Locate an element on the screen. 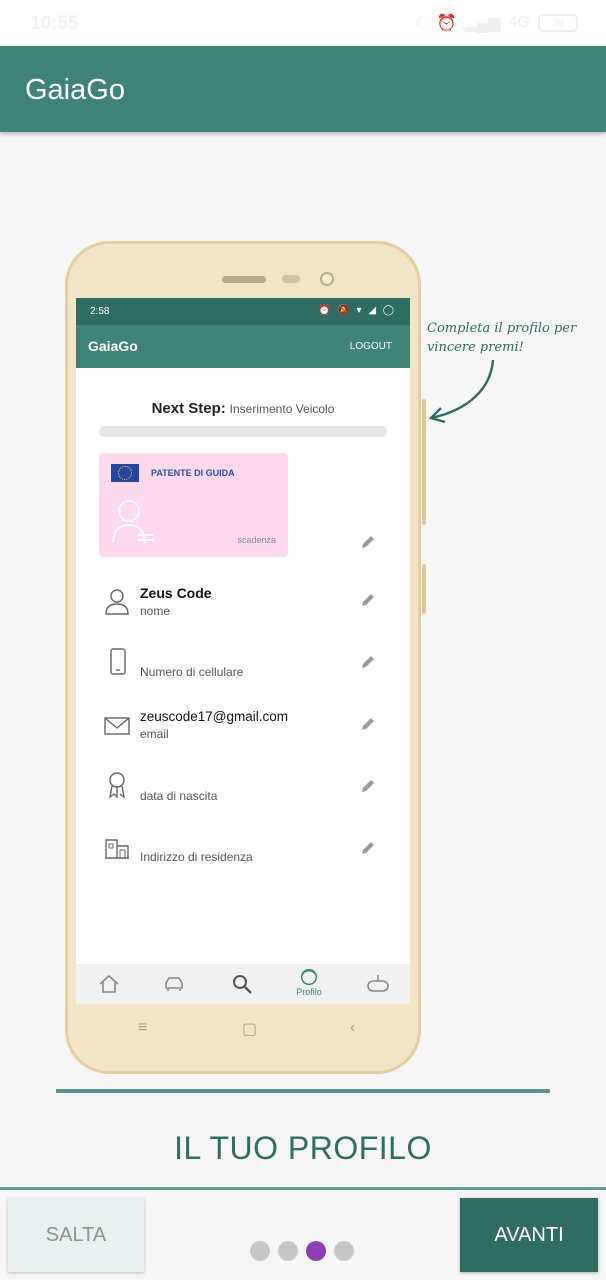 This screenshot has width=606, height=1280. divider is located at coordinates (303, 1091).